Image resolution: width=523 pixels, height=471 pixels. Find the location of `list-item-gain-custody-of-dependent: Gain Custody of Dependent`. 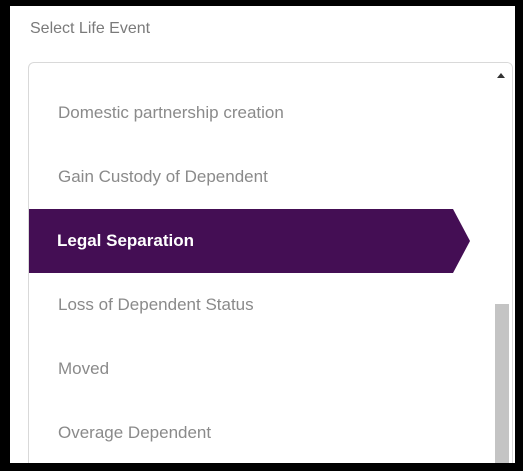

list-item-gain-custody-of-dependent: Gain Custody of Dependent is located at coordinates (148, 177).